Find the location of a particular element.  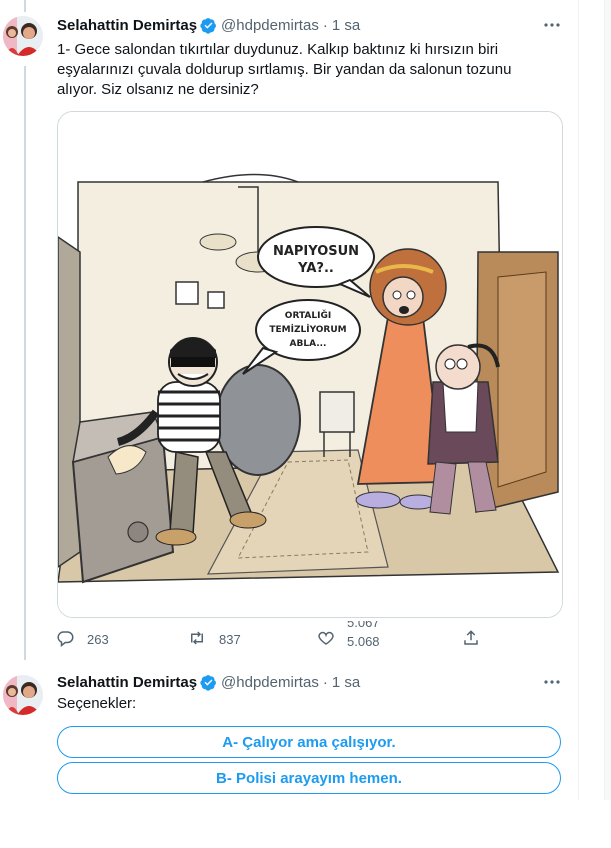

like-count-current: 5.068 is located at coordinates (363, 641).